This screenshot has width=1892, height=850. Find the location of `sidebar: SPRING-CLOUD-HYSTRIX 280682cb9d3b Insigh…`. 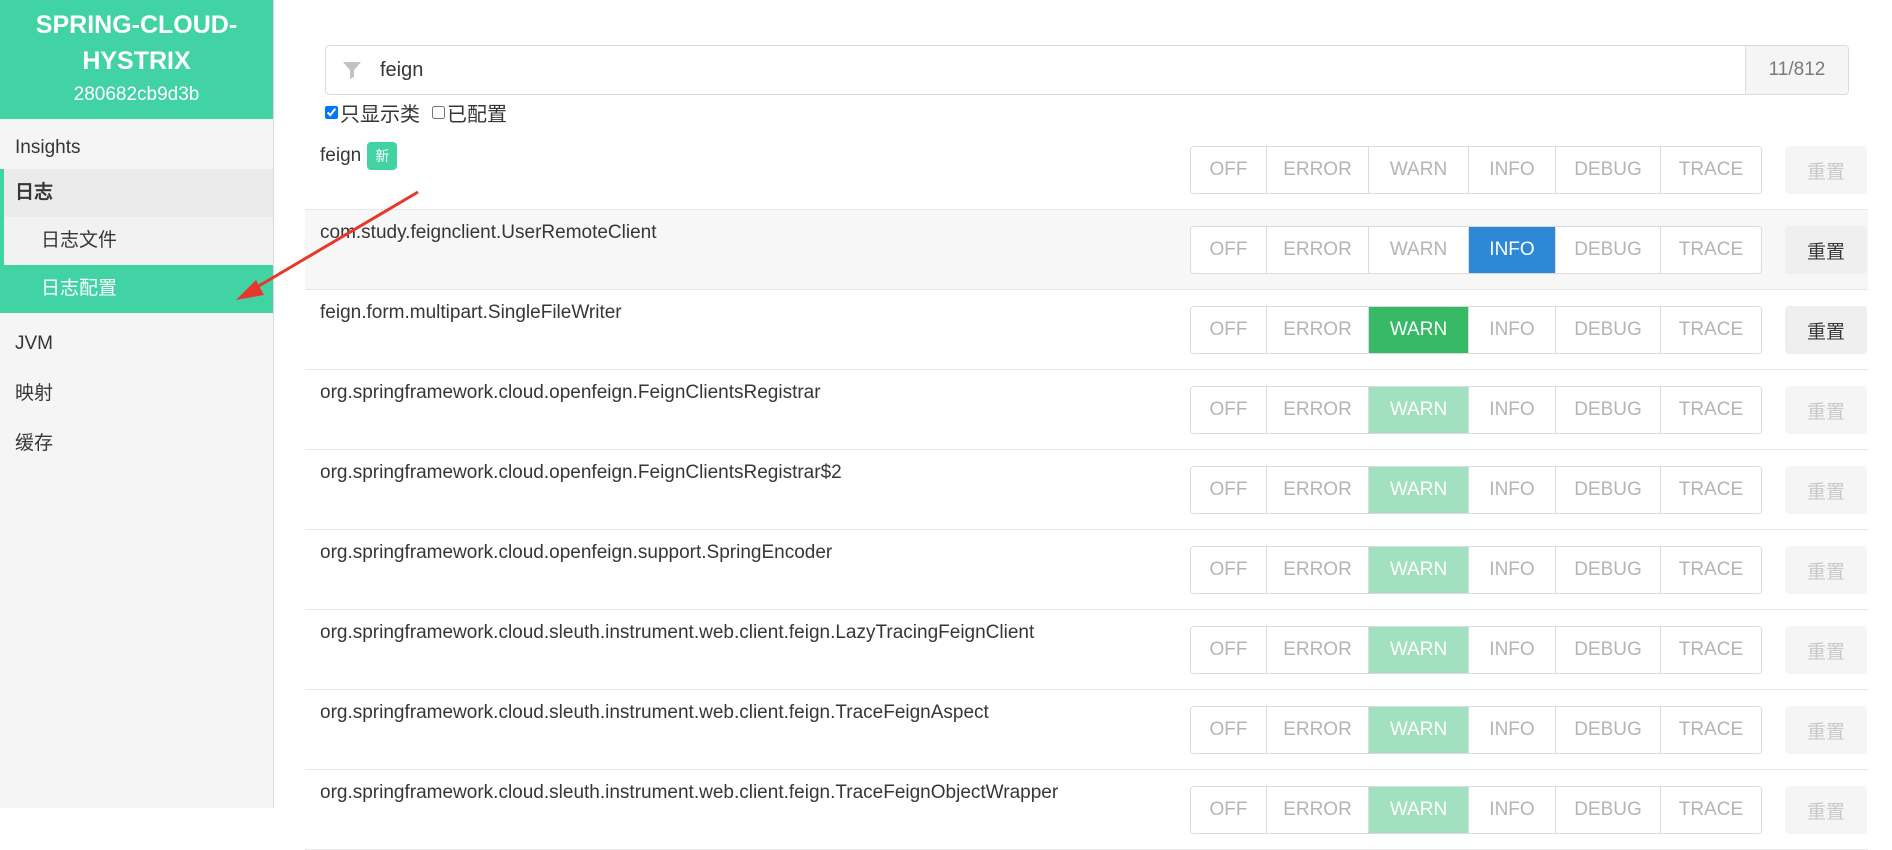

sidebar: SPRING-CLOUD-HYSTRIX 280682cb9d3b Insigh… is located at coordinates (137, 404).